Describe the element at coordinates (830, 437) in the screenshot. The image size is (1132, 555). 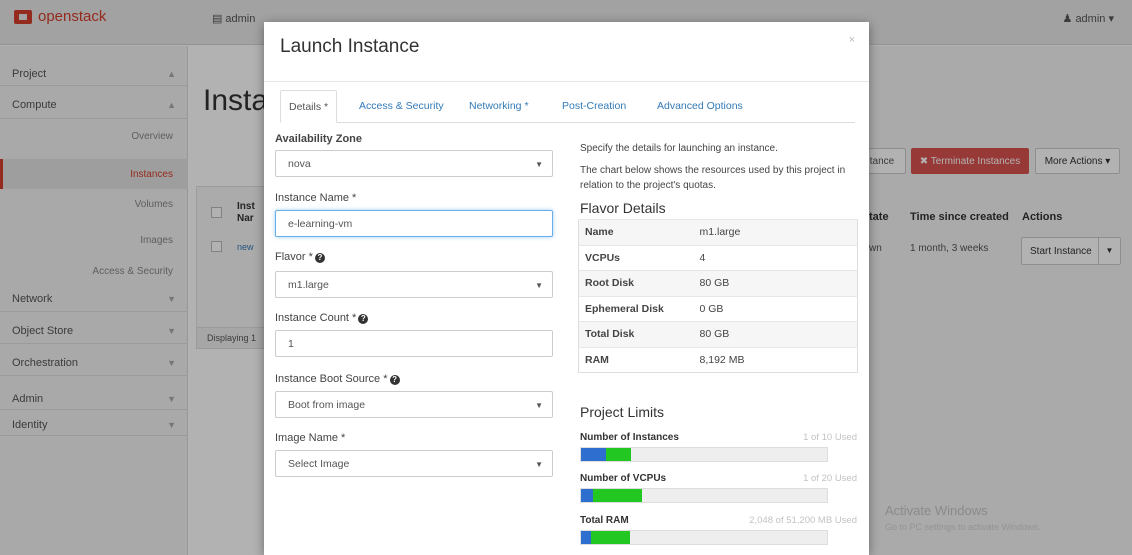
I see `limit-used-text: 1 of 10 Used` at that location.